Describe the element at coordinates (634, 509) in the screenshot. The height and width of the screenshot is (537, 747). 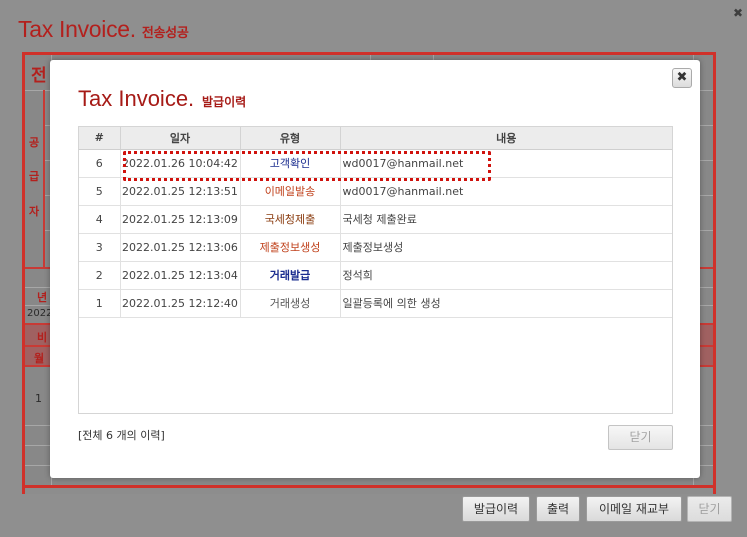
I see `resend-email-button: 이메일 재교부` at that location.